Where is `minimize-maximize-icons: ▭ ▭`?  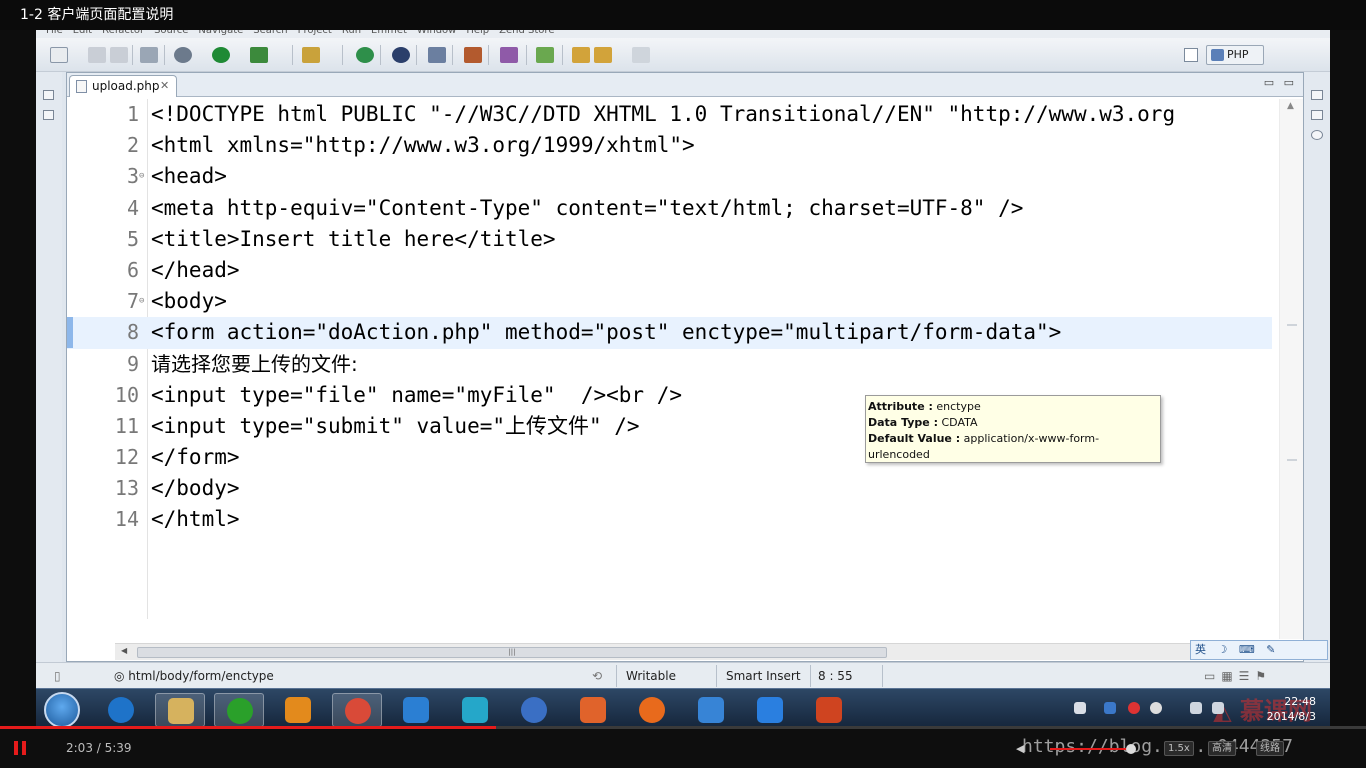
minimize-maximize-icons: ▭ ▭ is located at coordinates (1280, 82).